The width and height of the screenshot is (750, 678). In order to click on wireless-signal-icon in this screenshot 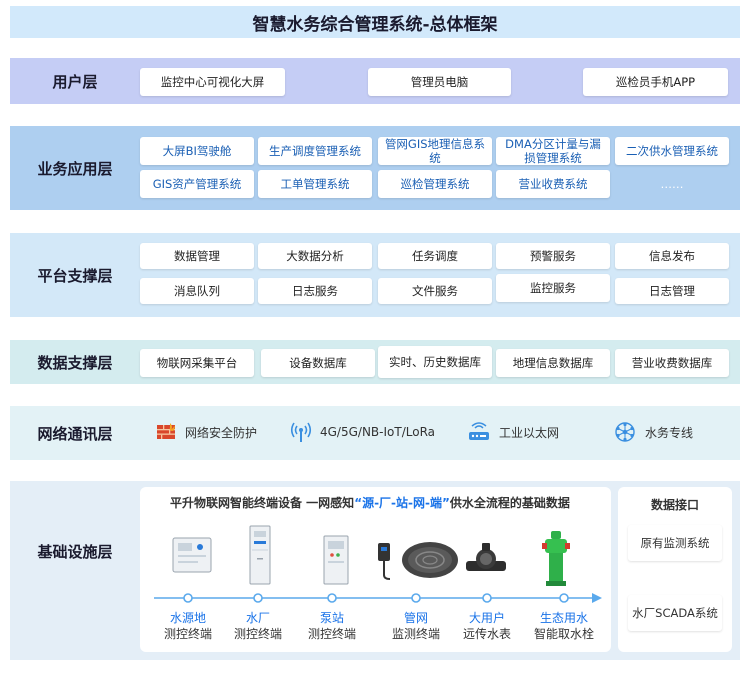, I will do `click(301, 432)`.